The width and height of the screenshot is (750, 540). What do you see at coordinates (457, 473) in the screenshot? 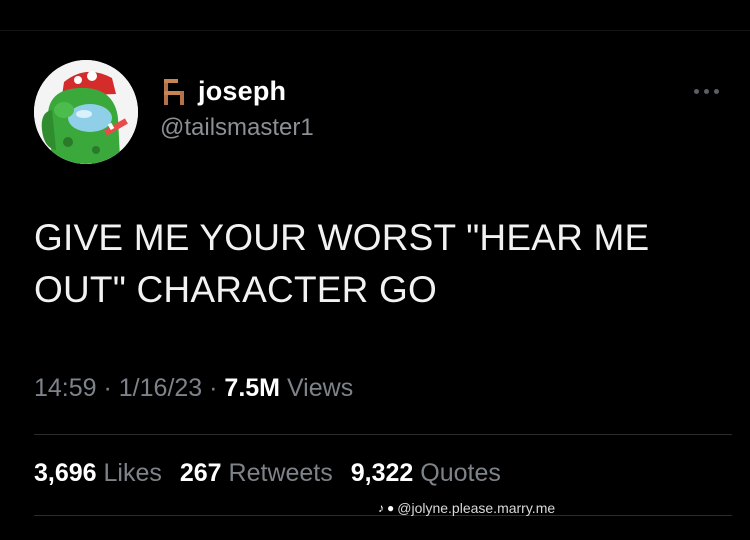
I see `quotes-label: Quotes` at bounding box center [457, 473].